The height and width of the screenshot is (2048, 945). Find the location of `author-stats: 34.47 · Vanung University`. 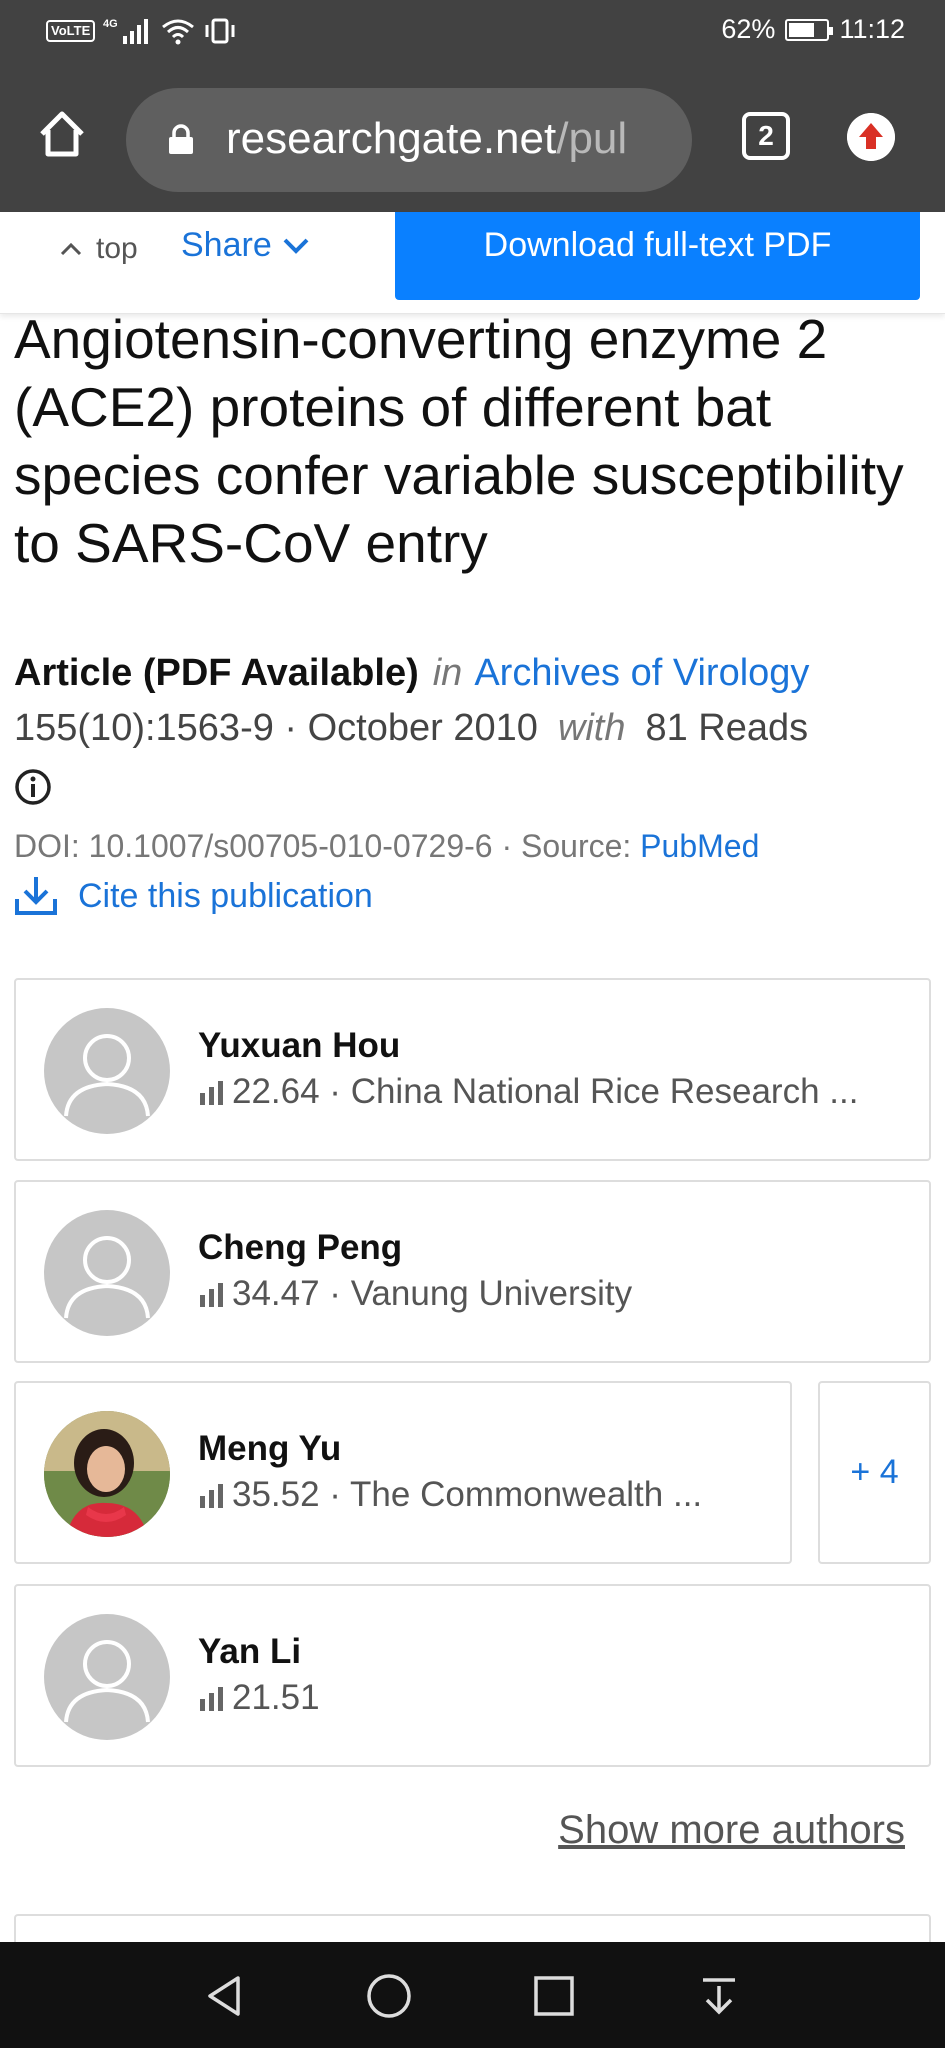

author-stats: 34.47 · Vanung University is located at coordinates (415, 1294).